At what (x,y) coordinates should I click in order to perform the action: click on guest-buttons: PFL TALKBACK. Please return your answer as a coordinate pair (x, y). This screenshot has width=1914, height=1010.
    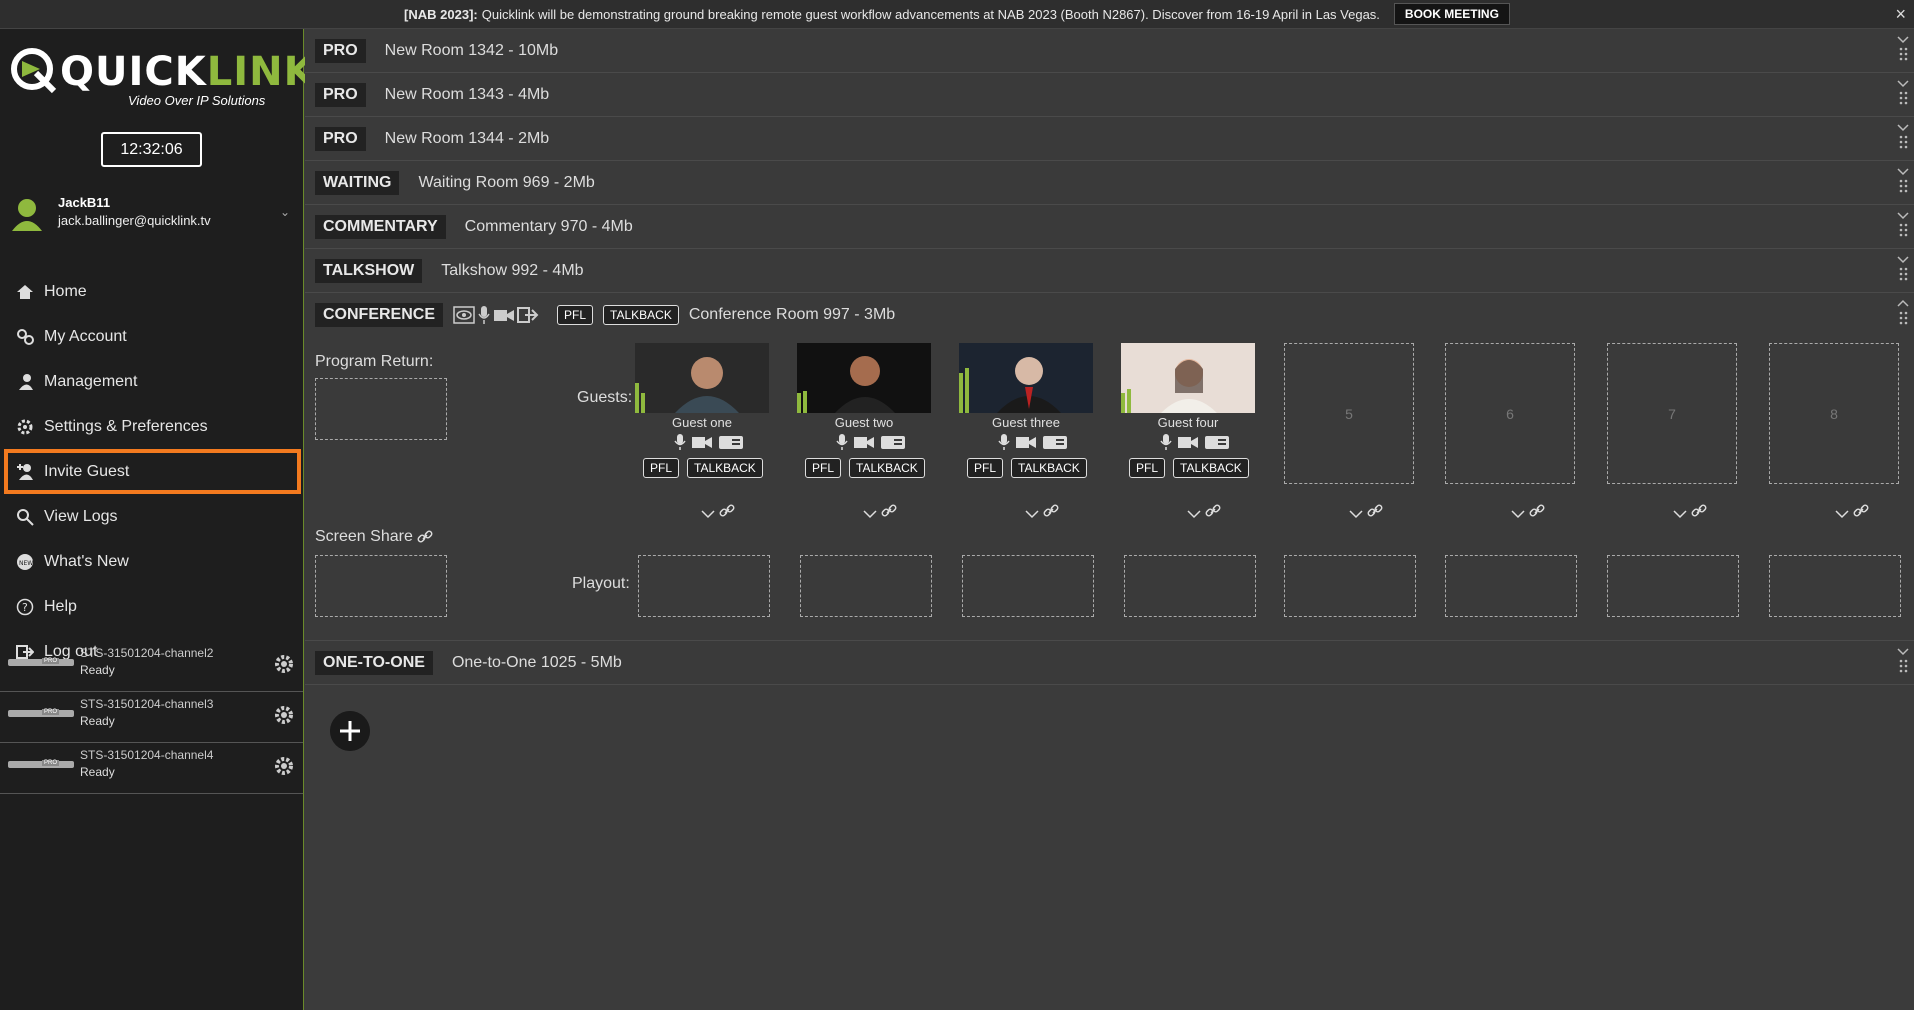
    Looking at the image, I should click on (703, 468).